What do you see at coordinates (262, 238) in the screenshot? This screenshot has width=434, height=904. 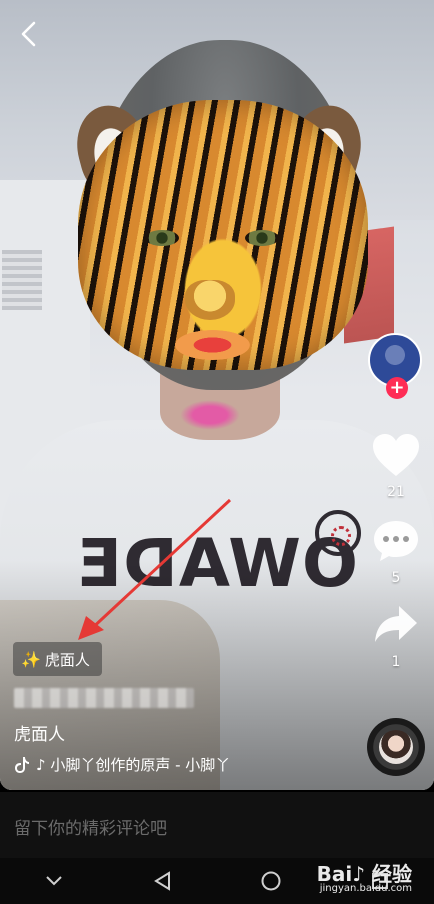 I see `tiger-right-eye` at bounding box center [262, 238].